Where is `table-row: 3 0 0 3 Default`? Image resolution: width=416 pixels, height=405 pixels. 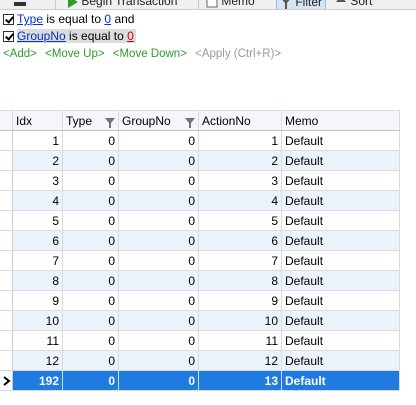
table-row: 3 0 0 3 Default is located at coordinates (200, 180).